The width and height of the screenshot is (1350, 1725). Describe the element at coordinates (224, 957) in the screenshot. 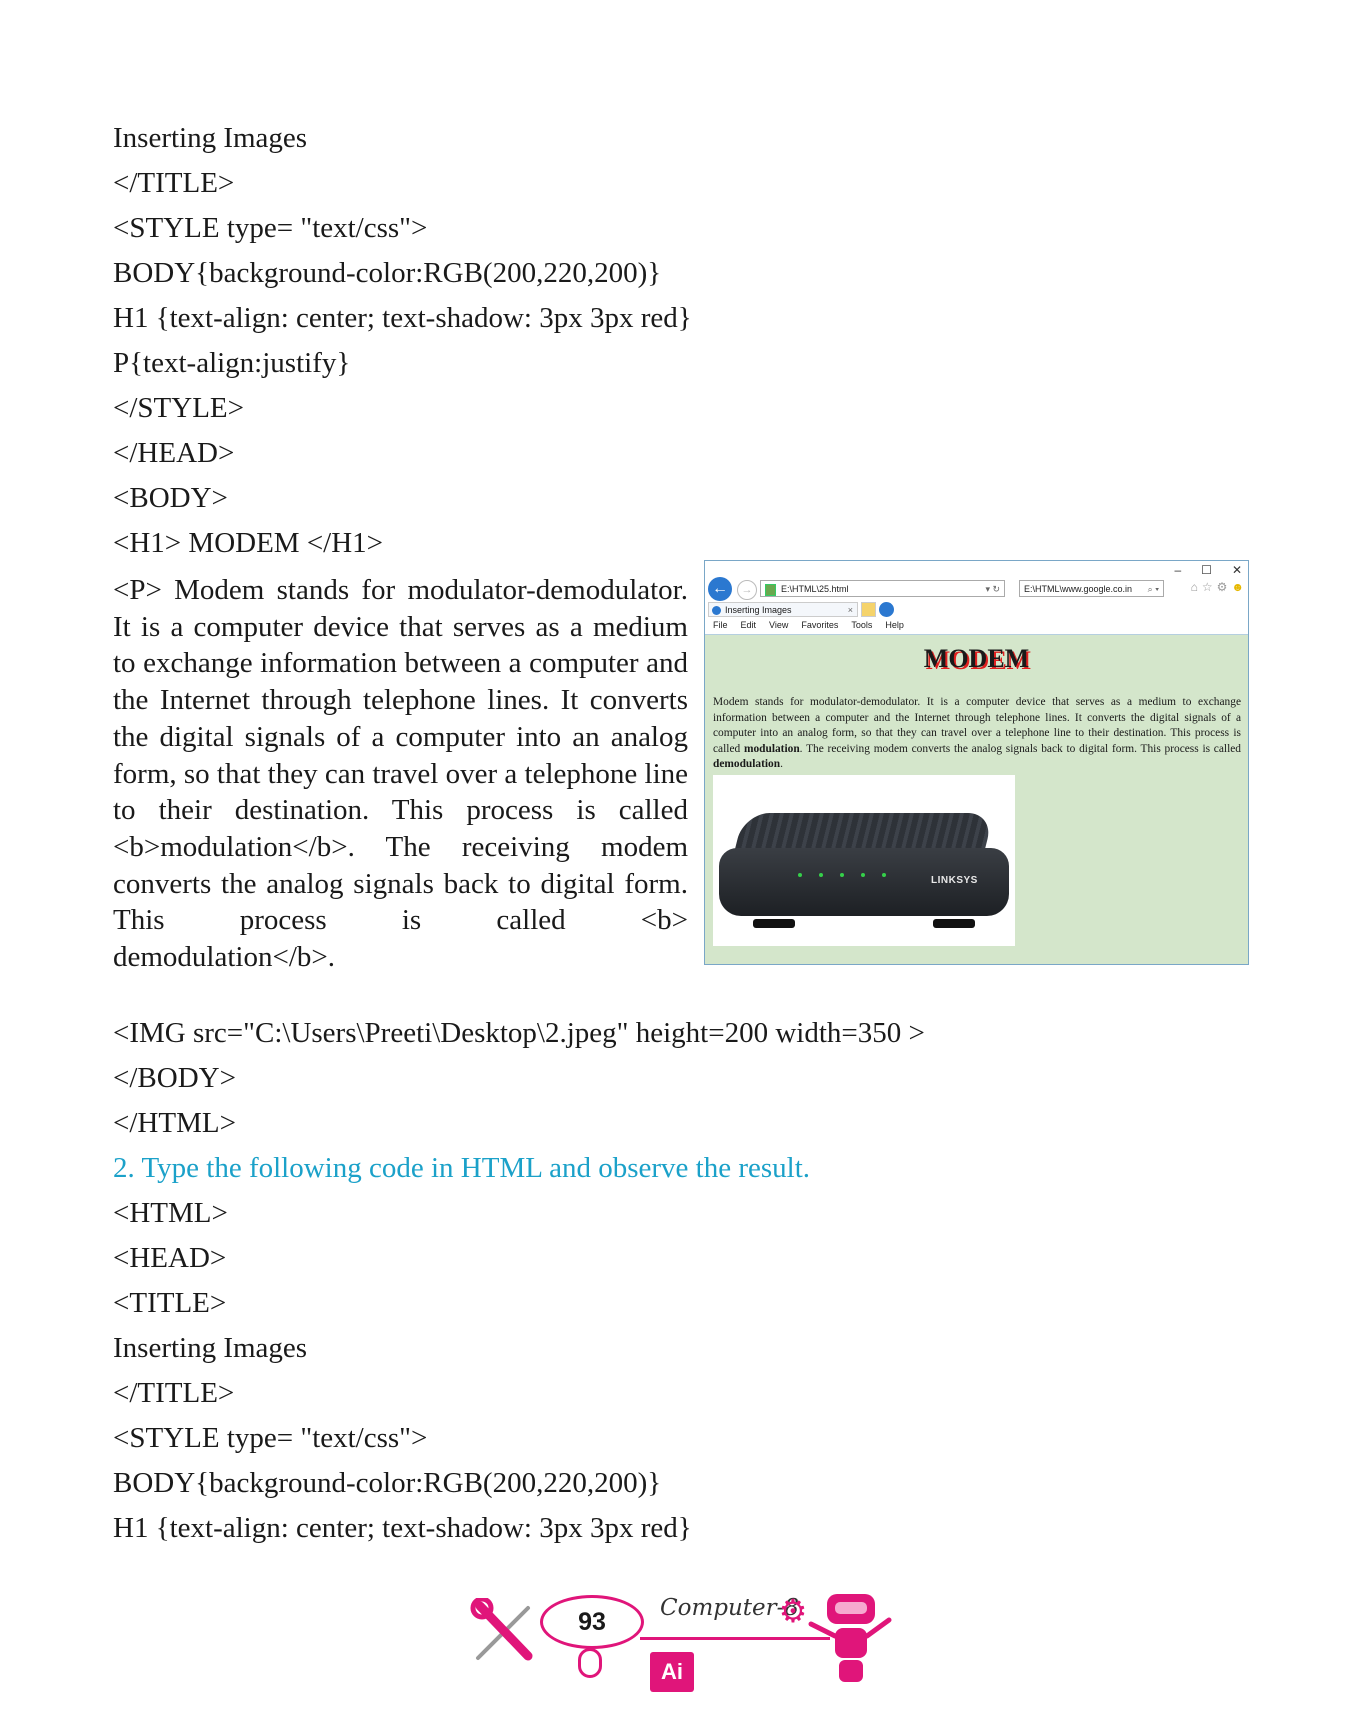

I see `code-paragraph-end: demodulation</b>.` at that location.